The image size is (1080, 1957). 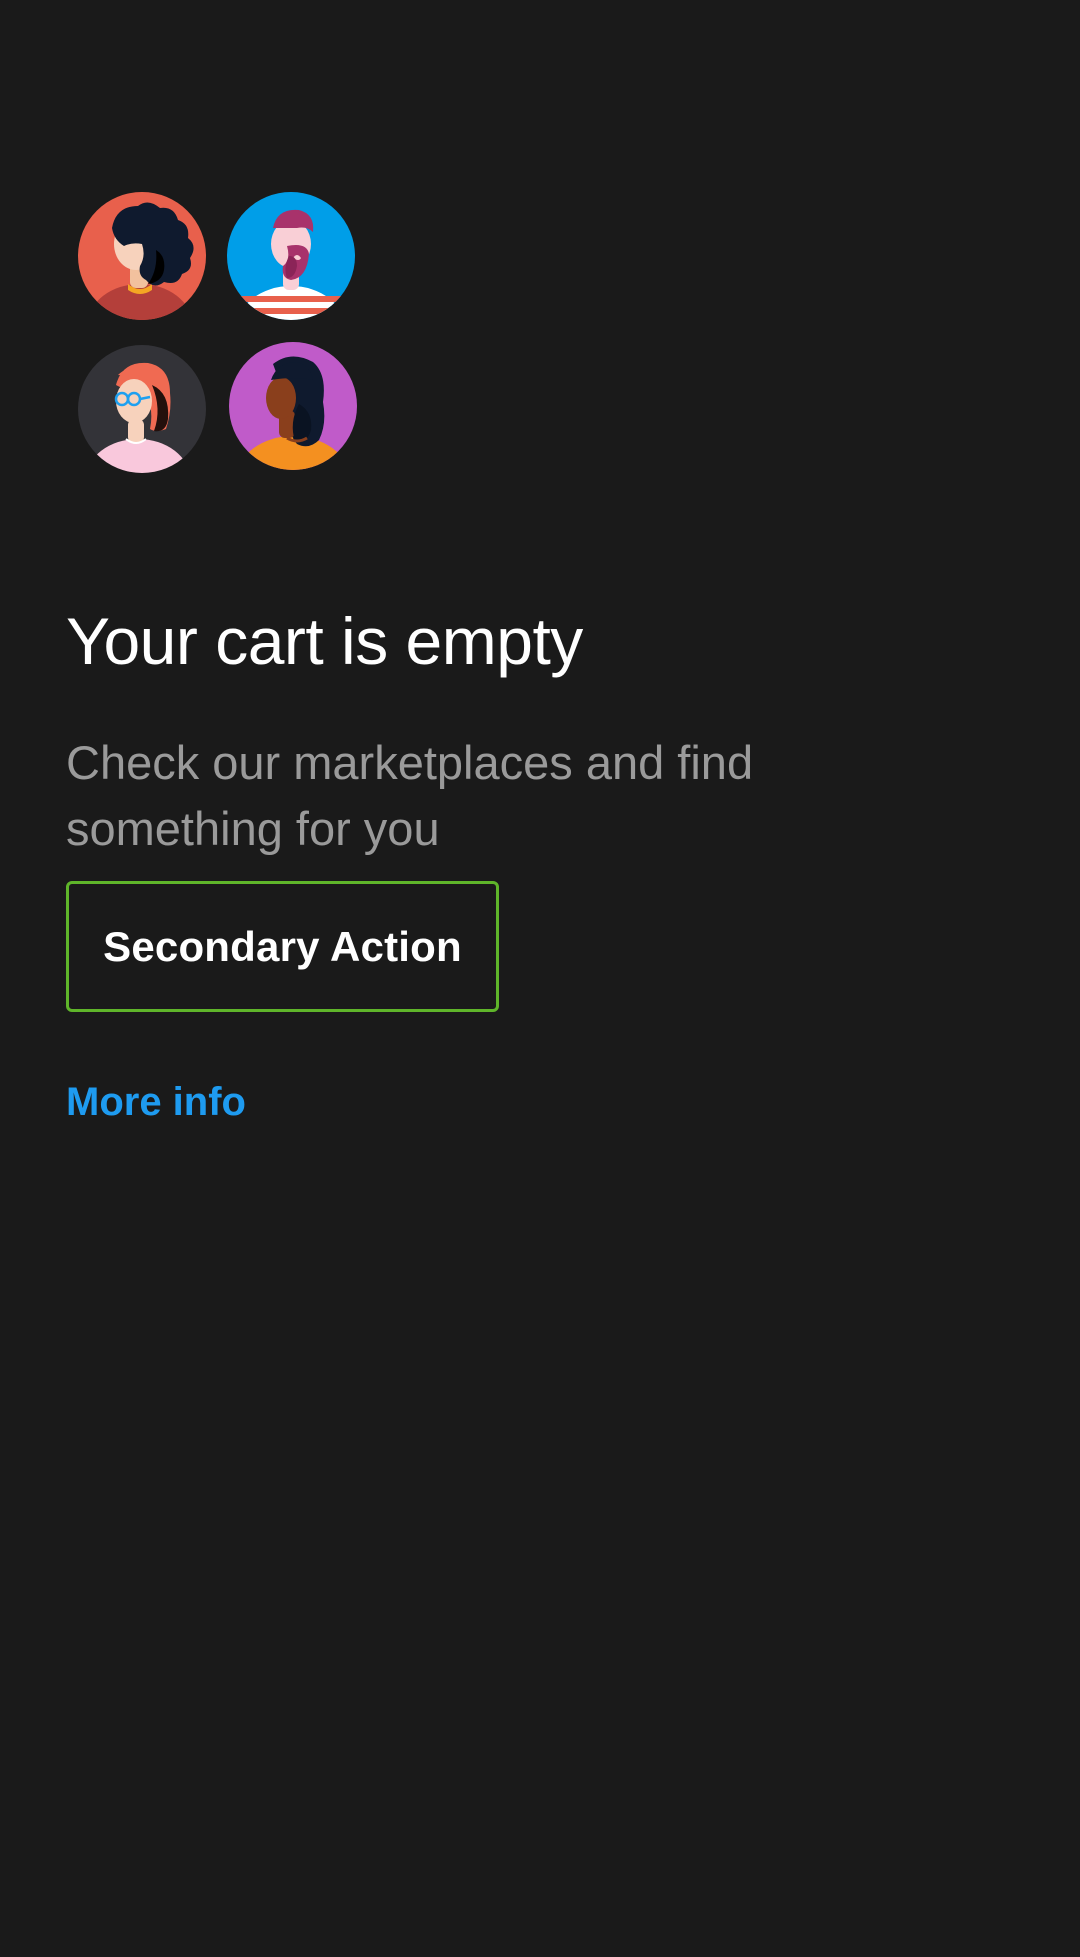 I want to click on curly-hair-person-icon, so click(x=142, y=256).